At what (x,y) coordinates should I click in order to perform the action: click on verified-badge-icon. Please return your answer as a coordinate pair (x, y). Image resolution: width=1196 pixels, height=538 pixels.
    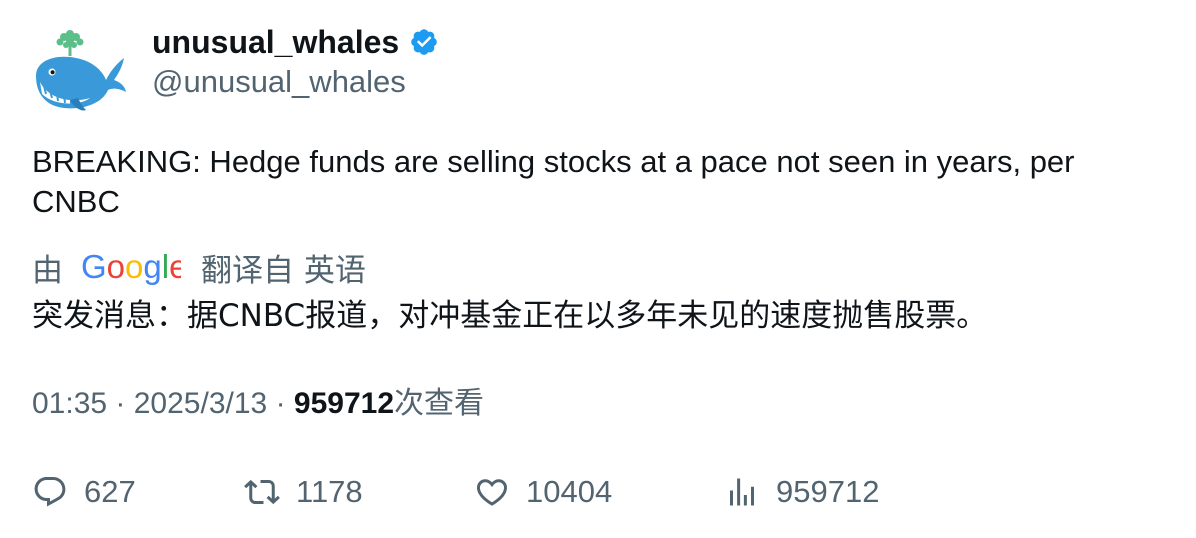
    Looking at the image, I should click on (424, 42).